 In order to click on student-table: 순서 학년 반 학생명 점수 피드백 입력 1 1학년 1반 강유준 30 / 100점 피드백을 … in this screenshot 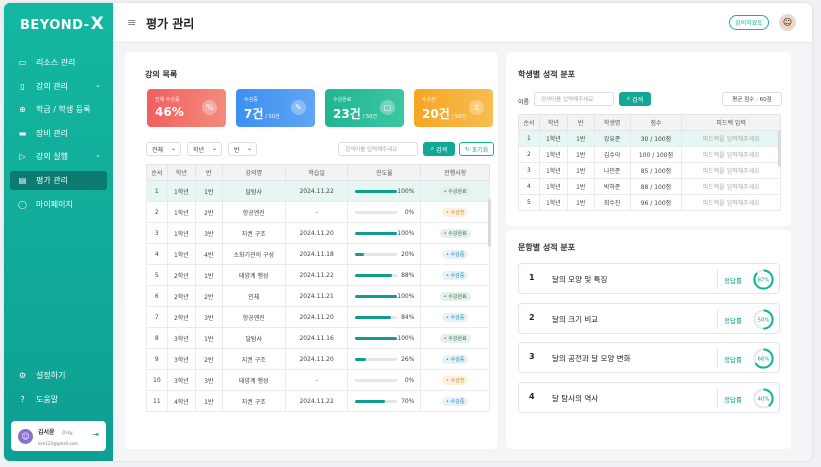, I will do `click(649, 162)`.